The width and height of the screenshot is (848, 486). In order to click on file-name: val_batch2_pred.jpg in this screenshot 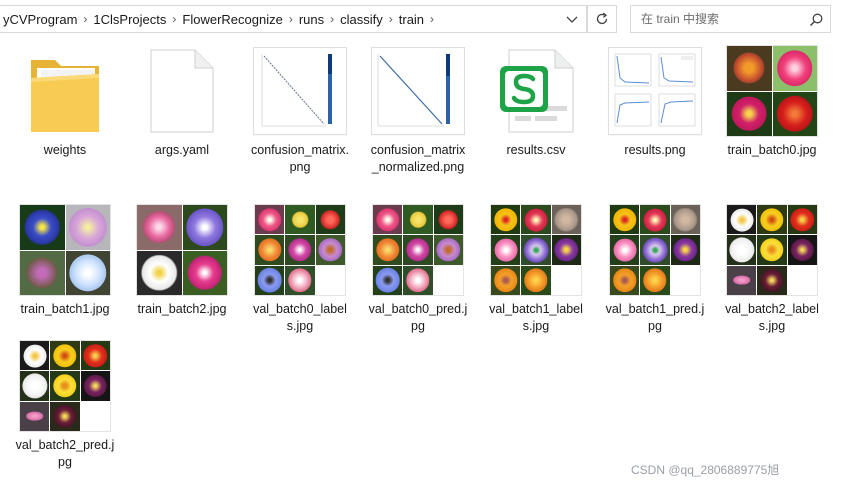, I will do `click(65, 453)`.